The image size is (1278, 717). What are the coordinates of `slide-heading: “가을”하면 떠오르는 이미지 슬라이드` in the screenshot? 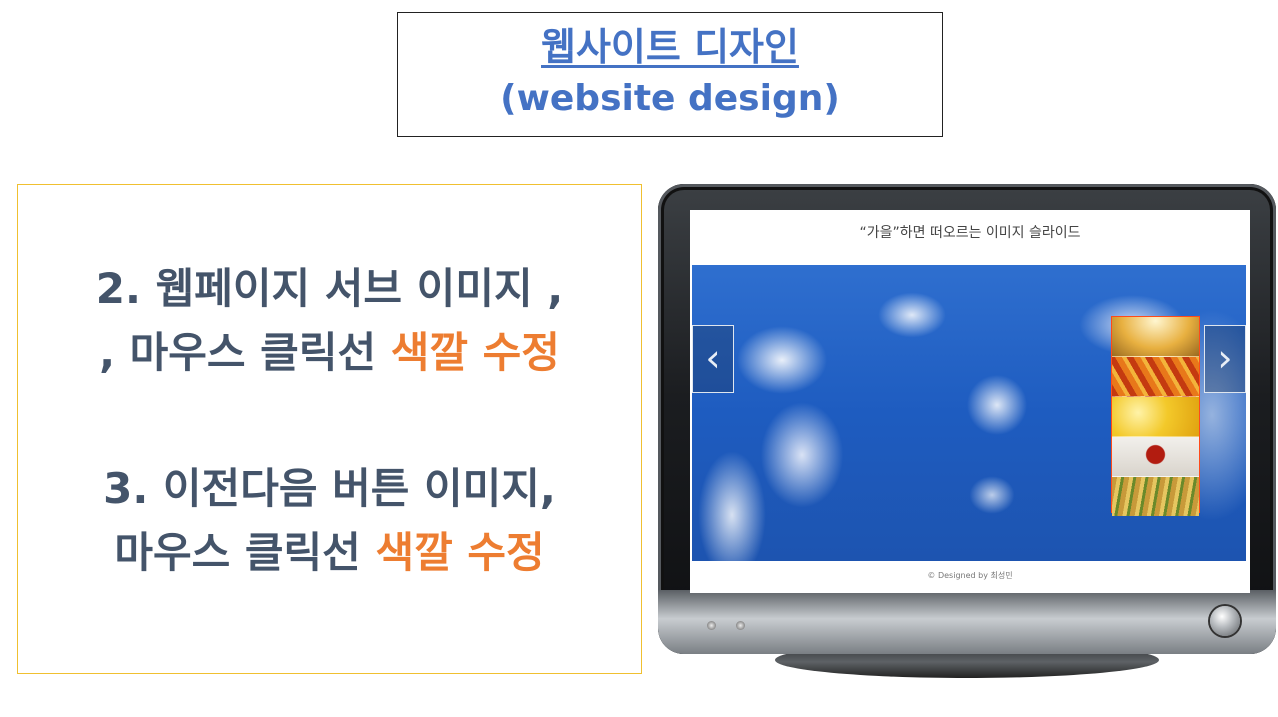 It's located at (970, 233).